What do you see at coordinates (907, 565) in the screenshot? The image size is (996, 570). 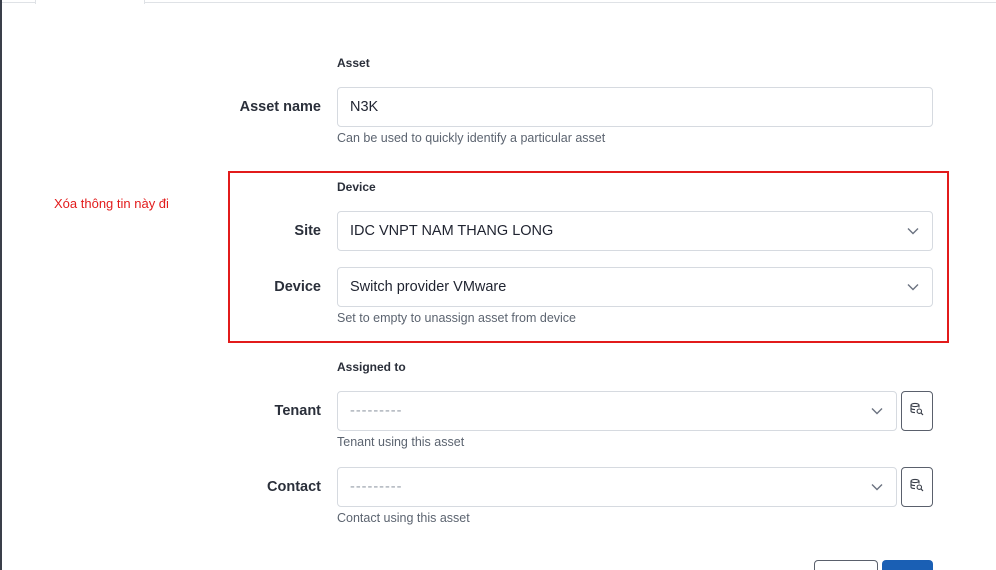 I see `save-button` at bounding box center [907, 565].